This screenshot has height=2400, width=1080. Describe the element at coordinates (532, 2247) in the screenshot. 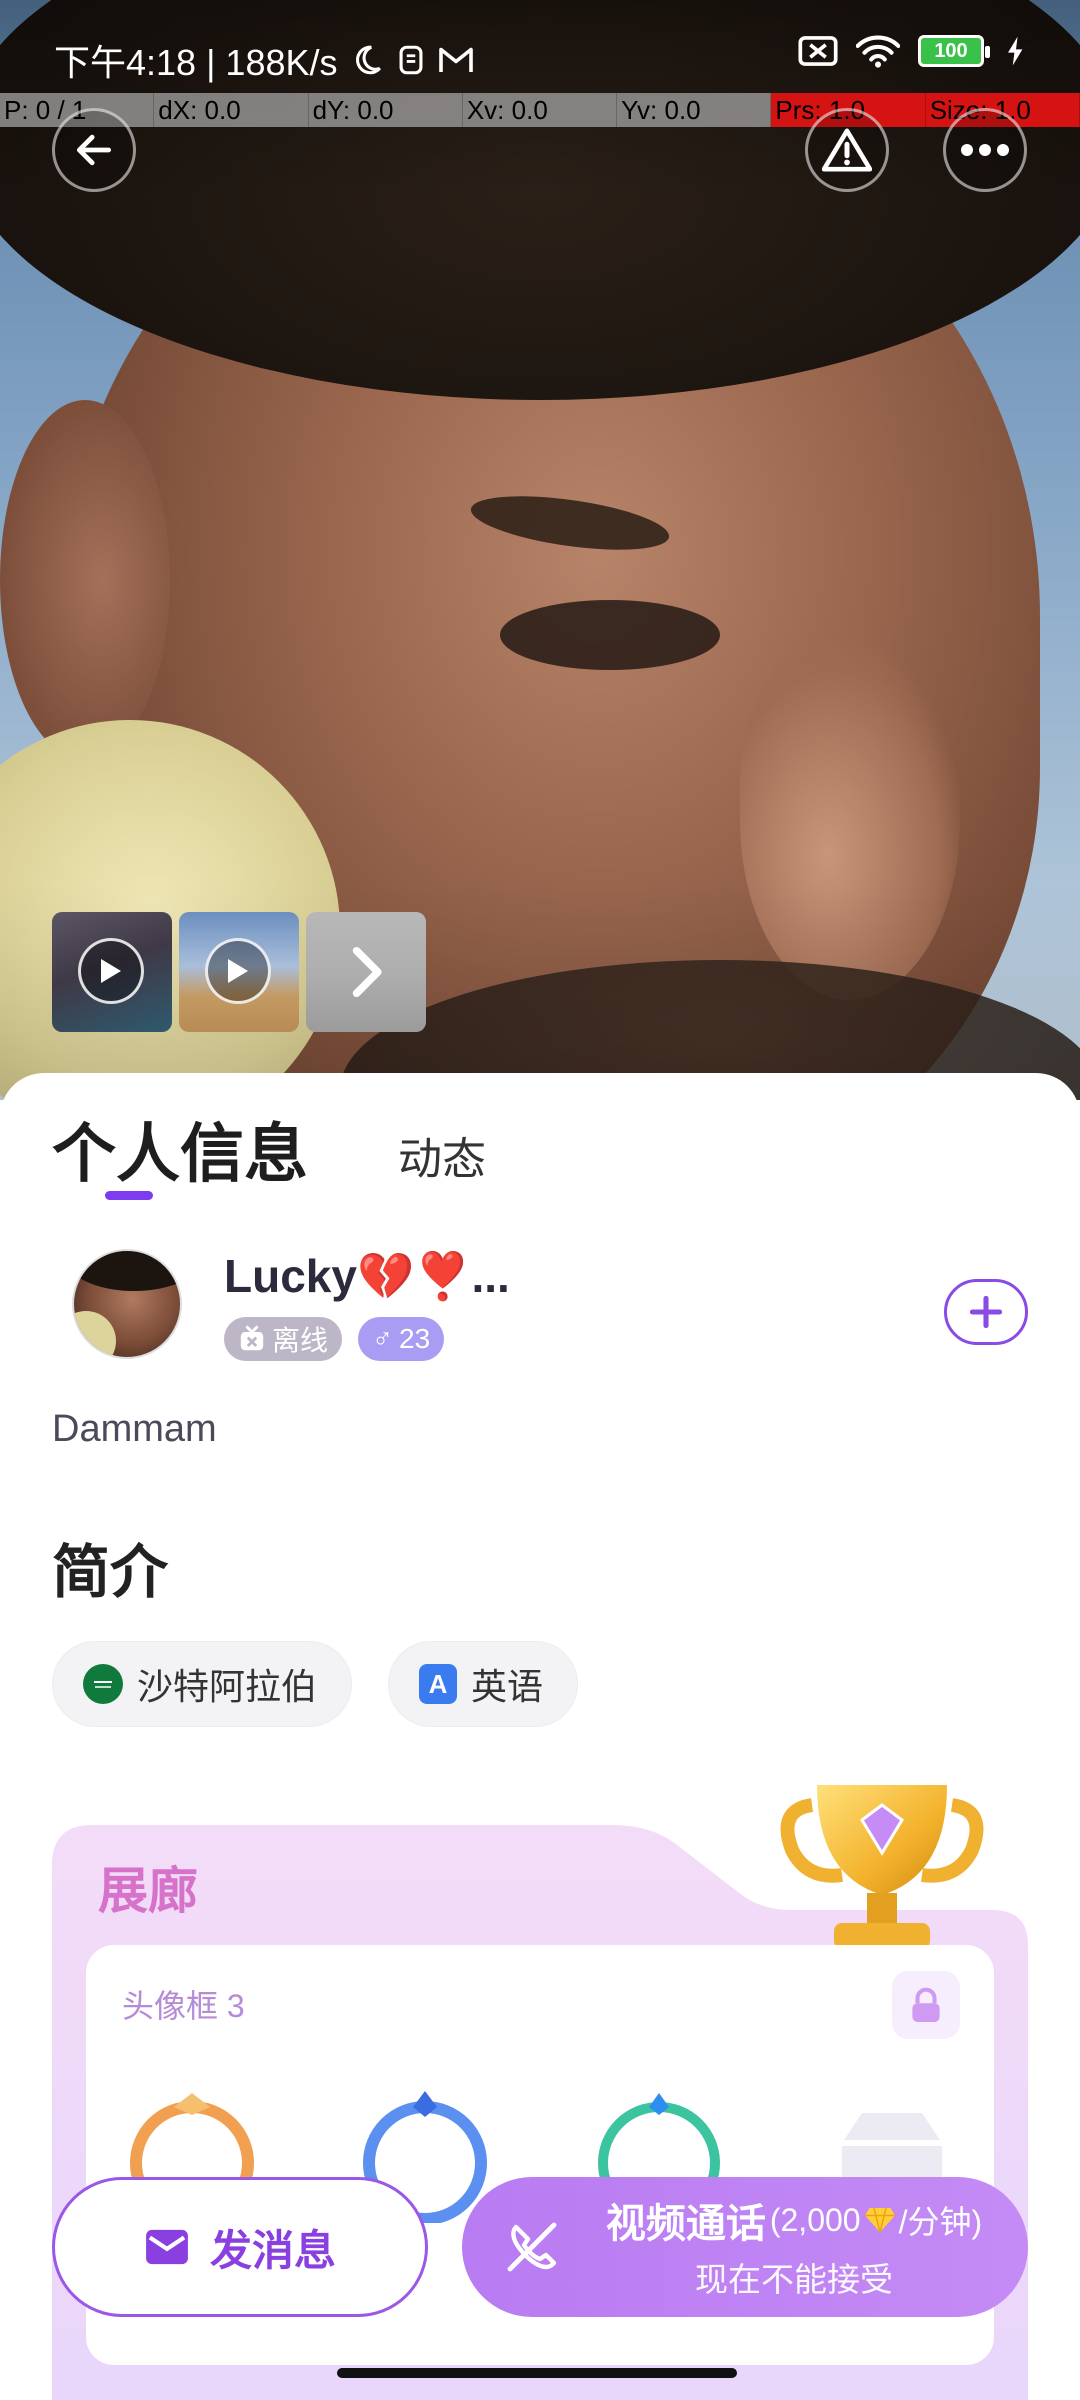

I see `call-disabled-icon` at that location.